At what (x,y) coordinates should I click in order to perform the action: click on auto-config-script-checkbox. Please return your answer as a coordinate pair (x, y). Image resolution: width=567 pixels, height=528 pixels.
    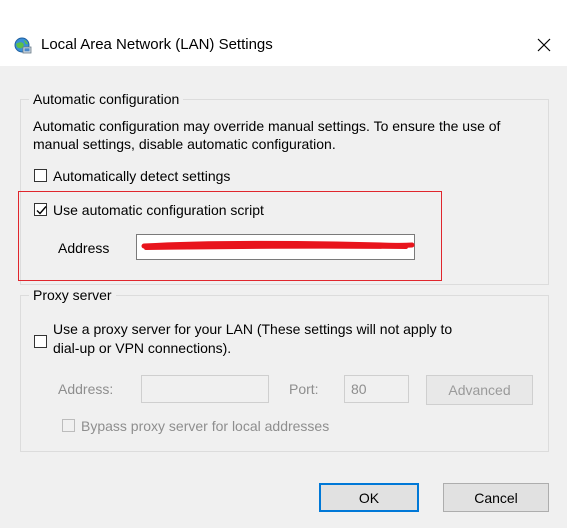
    Looking at the image, I should click on (40, 209).